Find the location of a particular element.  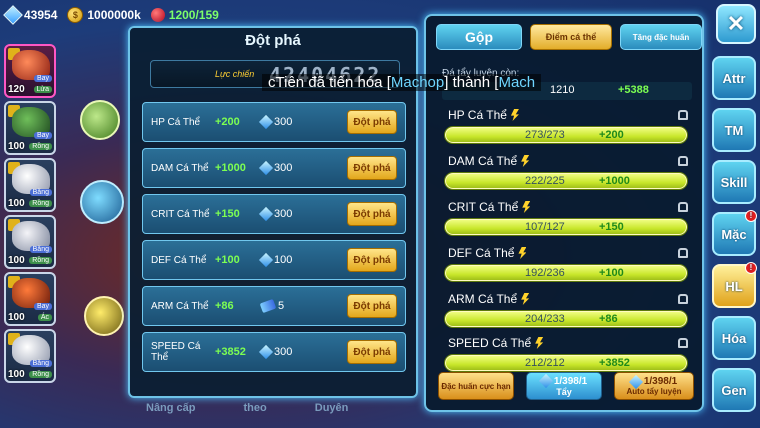

stat-add: +3852 is located at coordinates (614, 363).